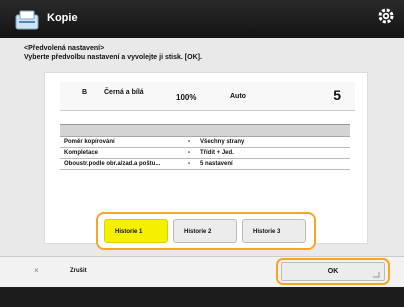  What do you see at coordinates (186, 97) in the screenshot?
I see `zoom-value: 100%` at bounding box center [186, 97].